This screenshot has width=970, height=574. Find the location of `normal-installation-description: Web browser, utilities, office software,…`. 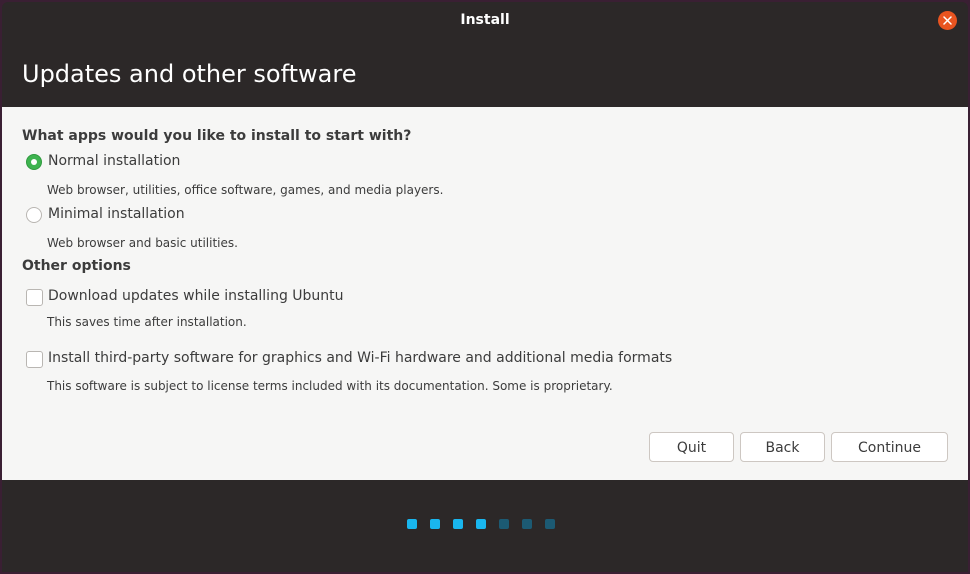

normal-installation-description: Web browser, utilities, office software,… is located at coordinates (245, 190).